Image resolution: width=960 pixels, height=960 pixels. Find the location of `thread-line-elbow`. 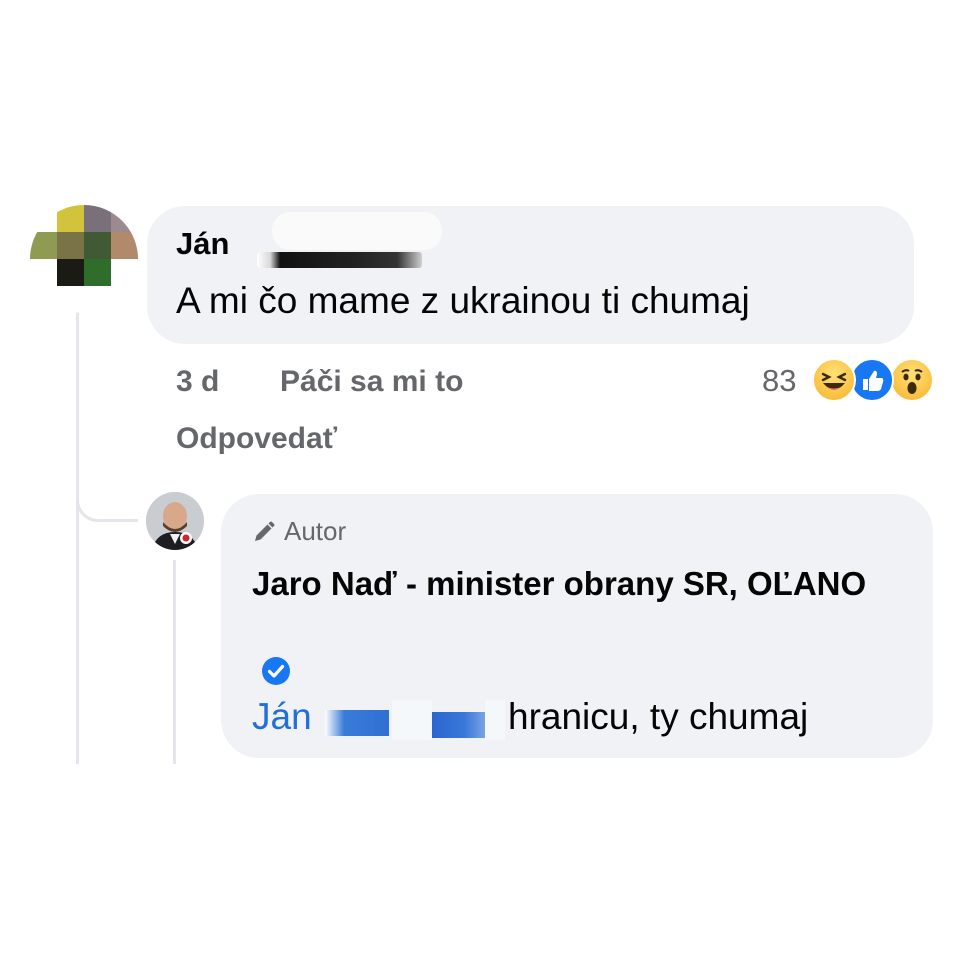

thread-line-elbow is located at coordinates (107, 496).